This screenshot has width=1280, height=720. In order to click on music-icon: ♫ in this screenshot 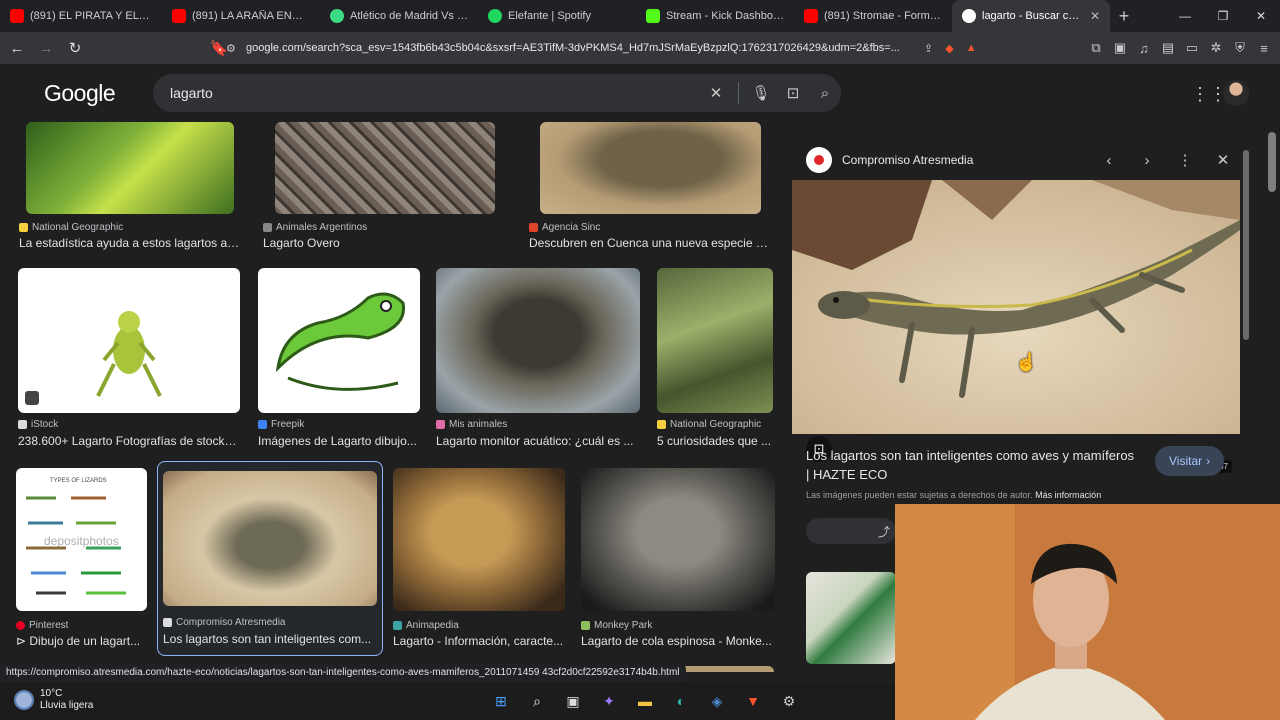, I will do `click(1144, 48)`.